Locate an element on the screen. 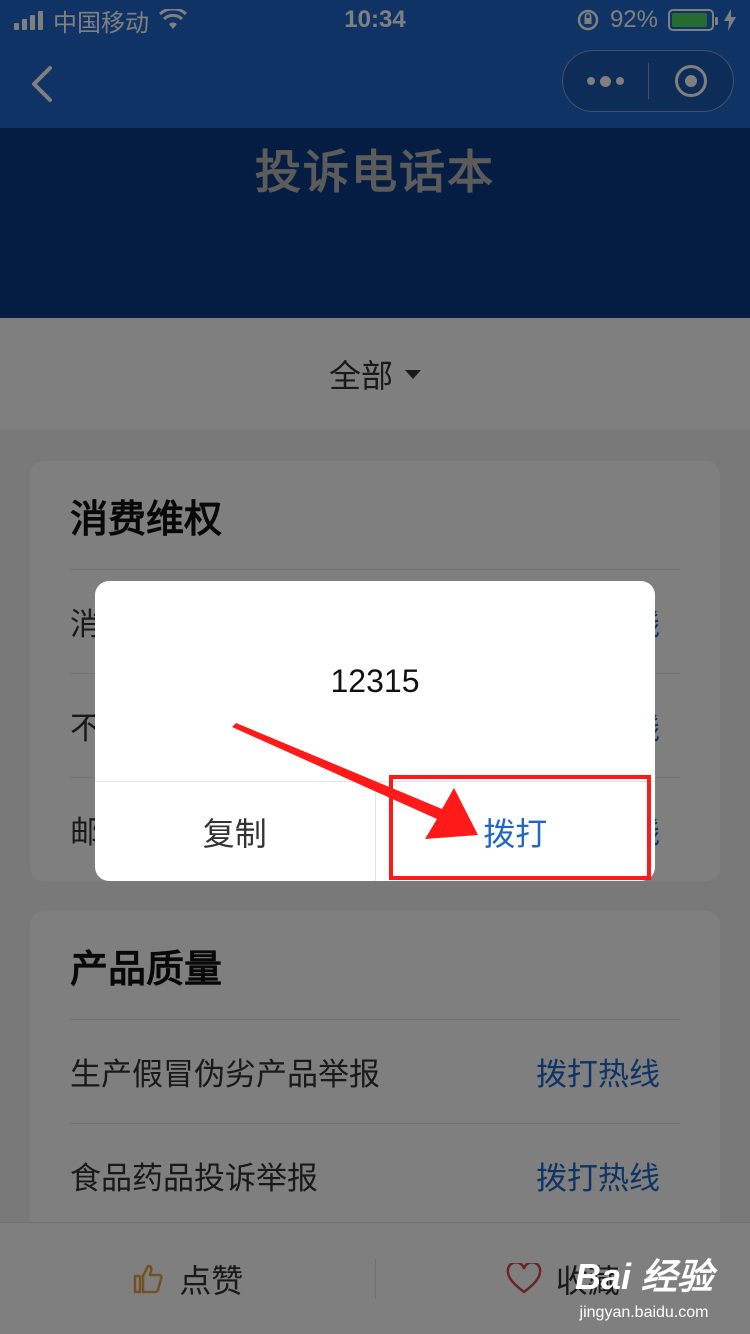  watermark-url: jingyan.baidu.com is located at coordinates (644, 1312).